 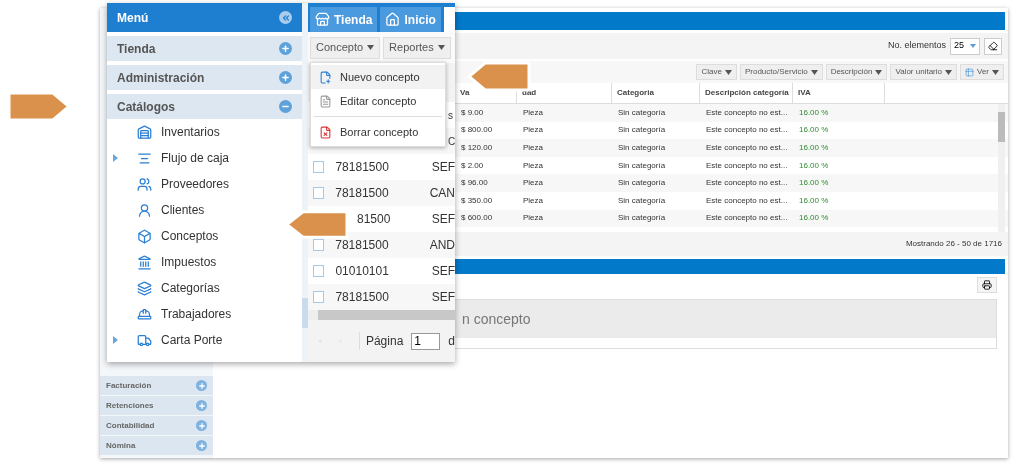 I want to click on dropdown-item: Editar concepto, so click(x=378, y=101).